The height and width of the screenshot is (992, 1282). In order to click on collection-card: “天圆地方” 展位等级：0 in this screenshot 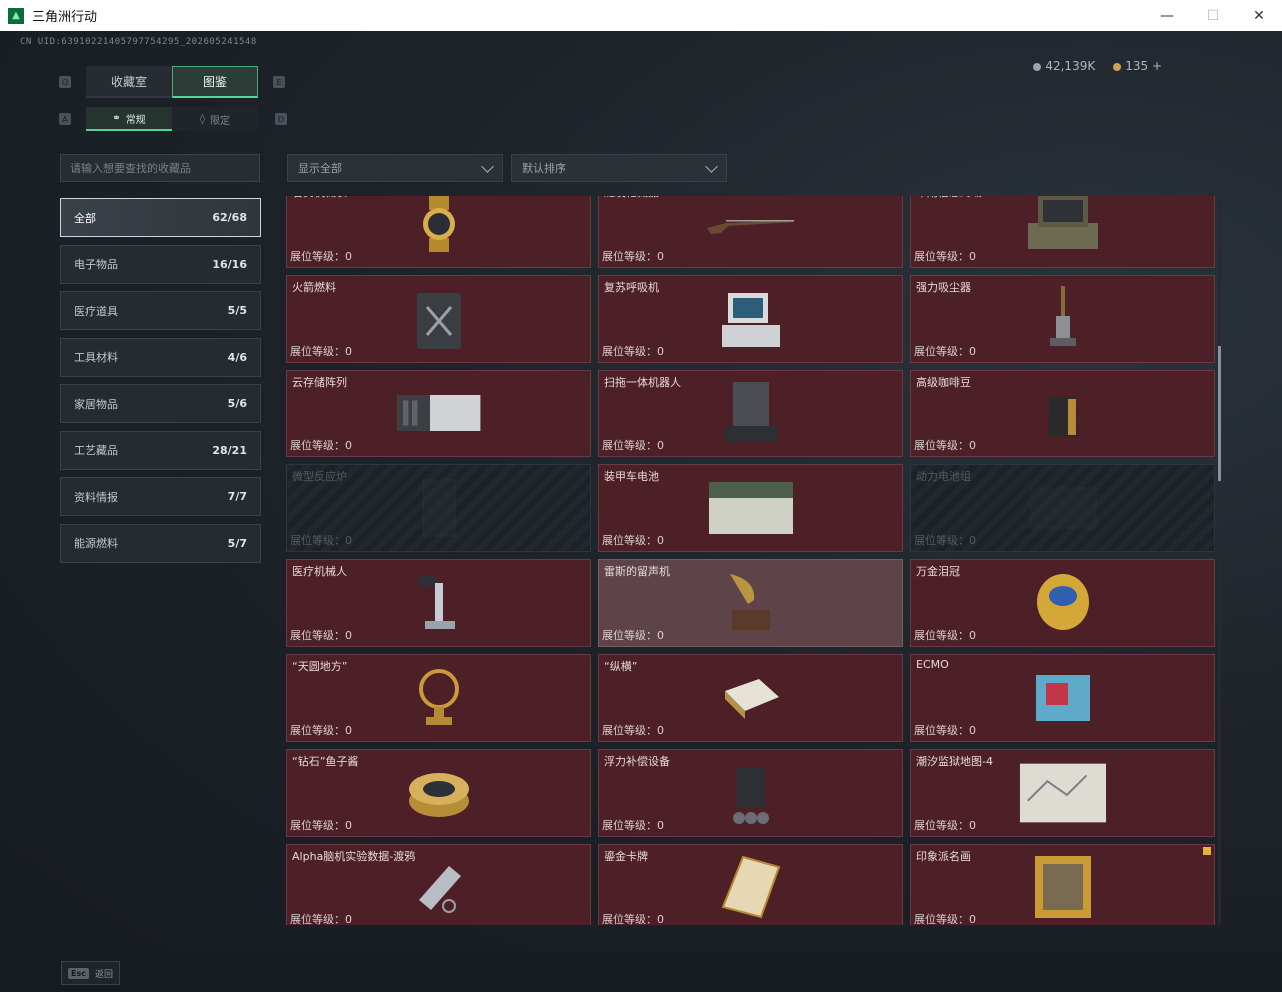, I will do `click(438, 697)`.